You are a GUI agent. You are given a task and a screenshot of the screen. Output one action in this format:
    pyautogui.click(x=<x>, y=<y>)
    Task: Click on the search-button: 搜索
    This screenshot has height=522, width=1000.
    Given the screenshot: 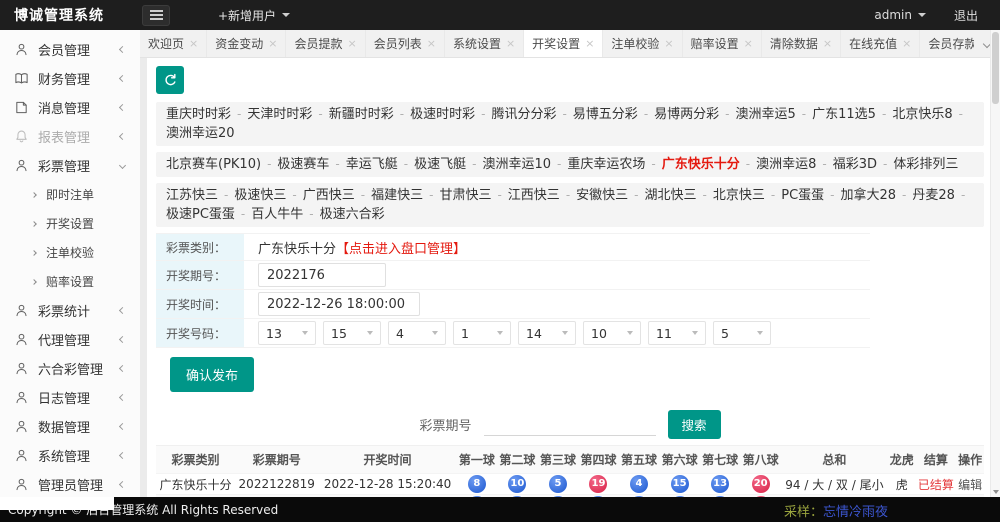 What is the action you would take?
    pyautogui.click(x=694, y=424)
    